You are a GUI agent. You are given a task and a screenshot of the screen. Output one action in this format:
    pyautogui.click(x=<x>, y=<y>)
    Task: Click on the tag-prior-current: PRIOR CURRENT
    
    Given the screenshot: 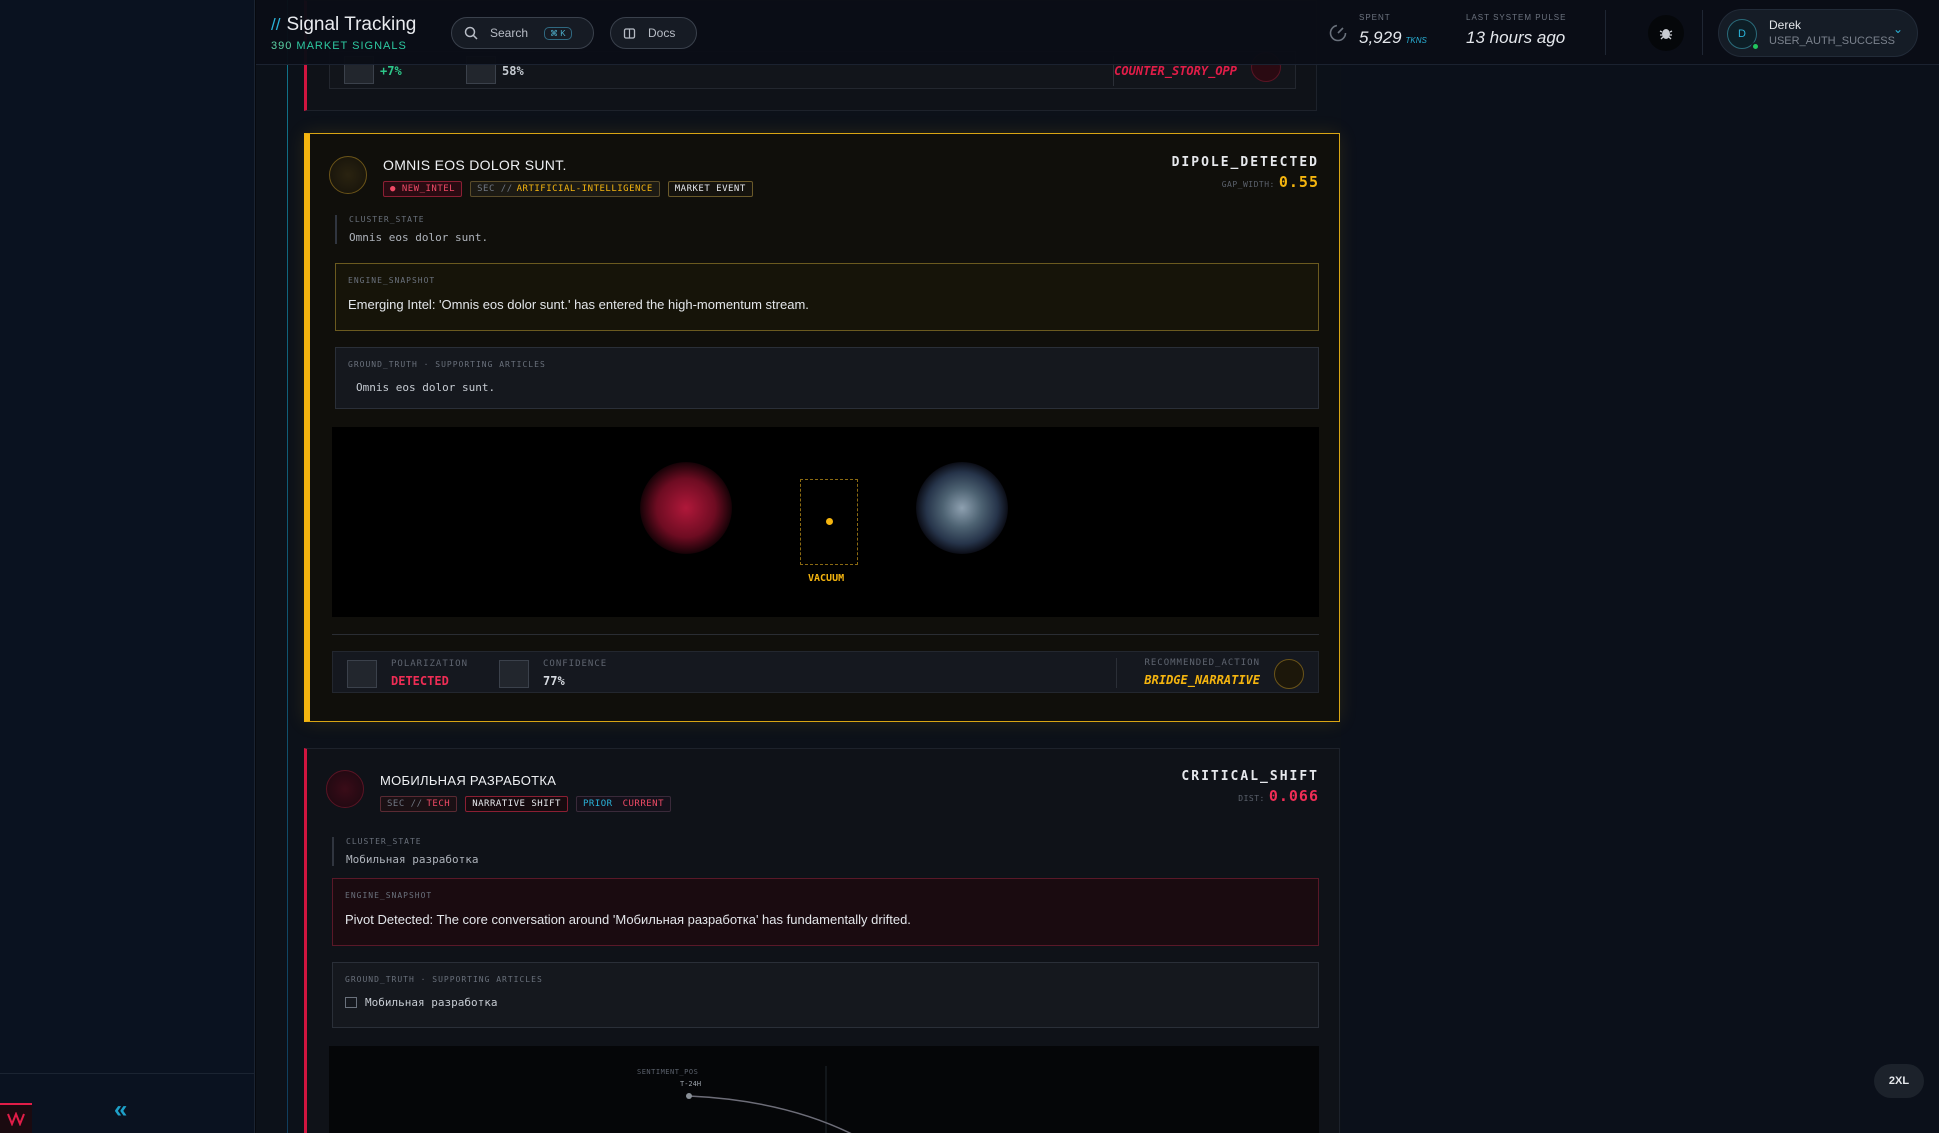 What is the action you would take?
    pyautogui.click(x=623, y=804)
    